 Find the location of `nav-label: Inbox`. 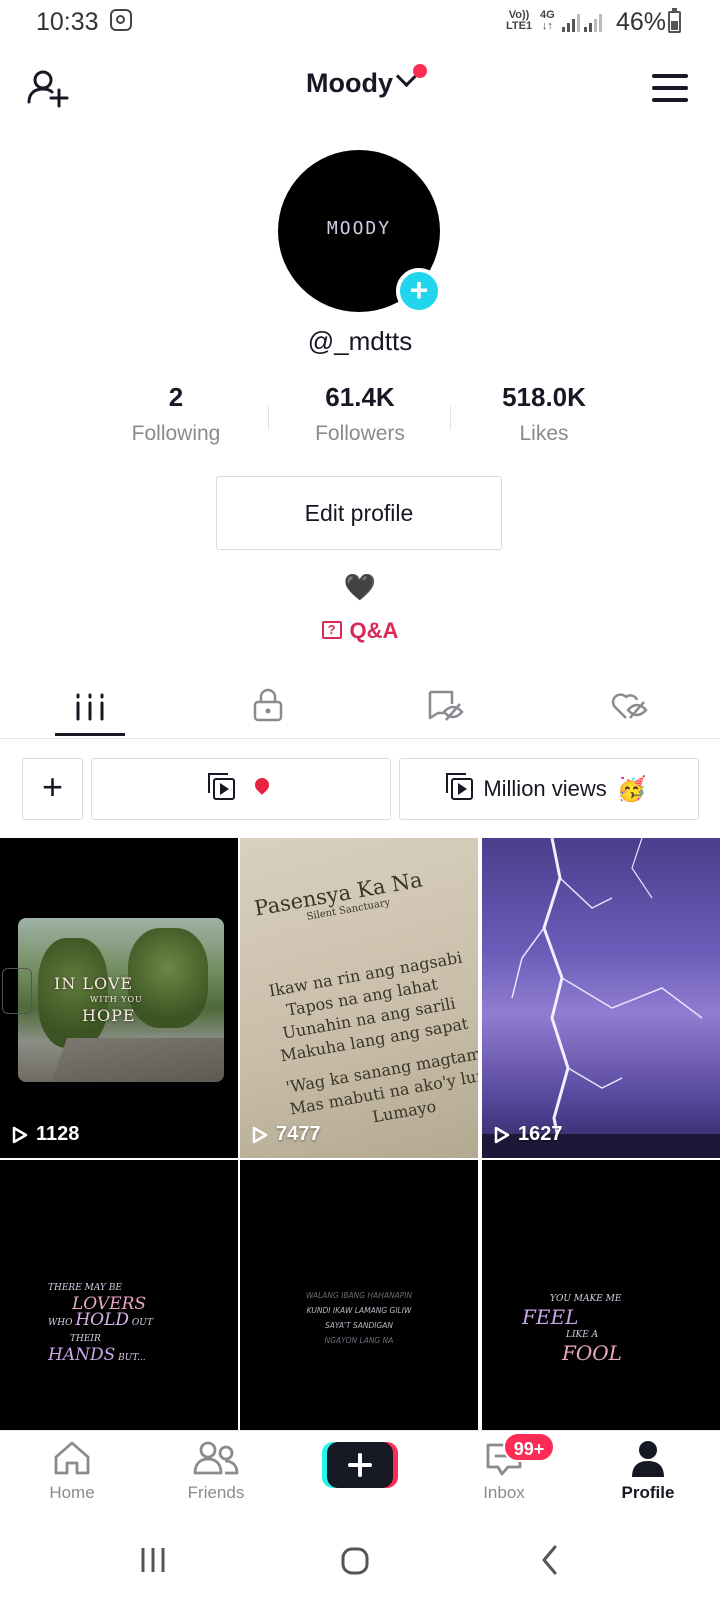

nav-label: Inbox is located at coordinates (504, 1492).